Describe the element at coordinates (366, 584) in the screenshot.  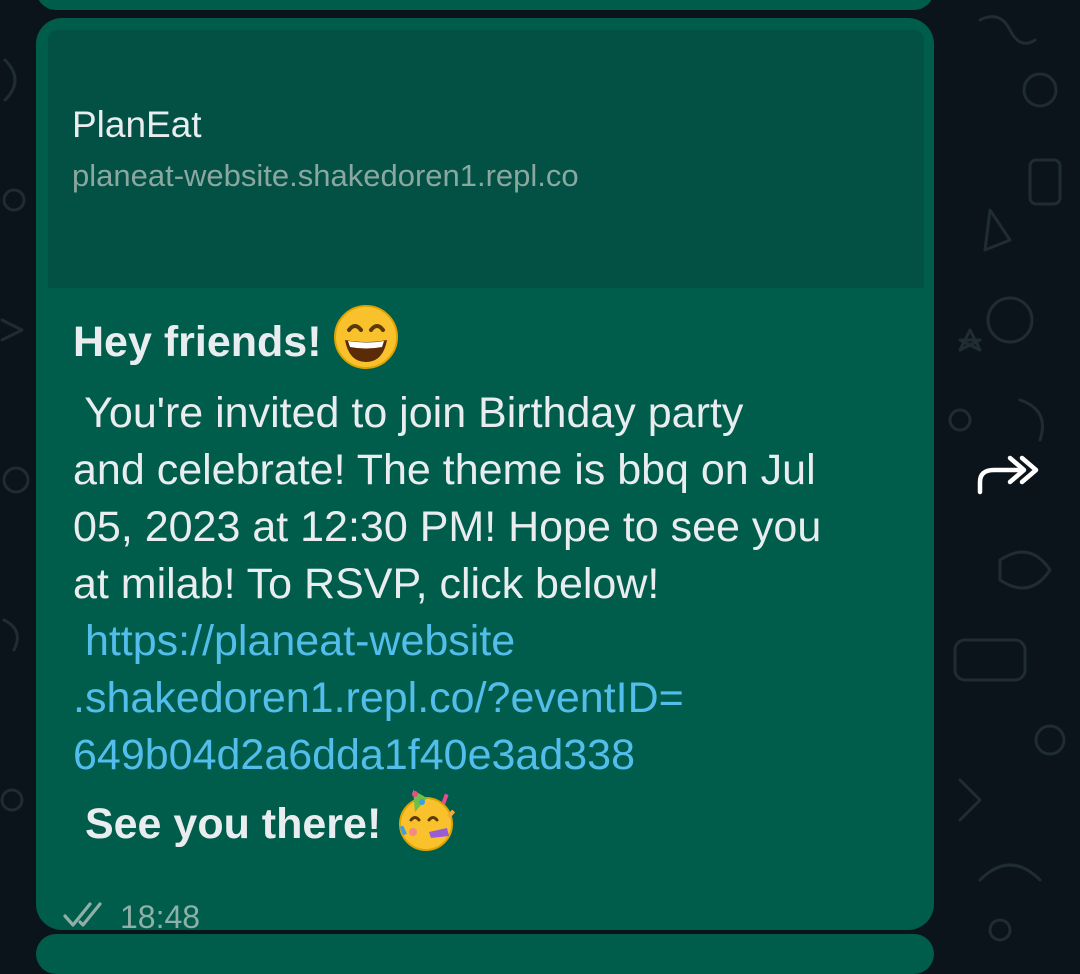
I see `body-line: at milab! To RSVP, click below!` at that location.